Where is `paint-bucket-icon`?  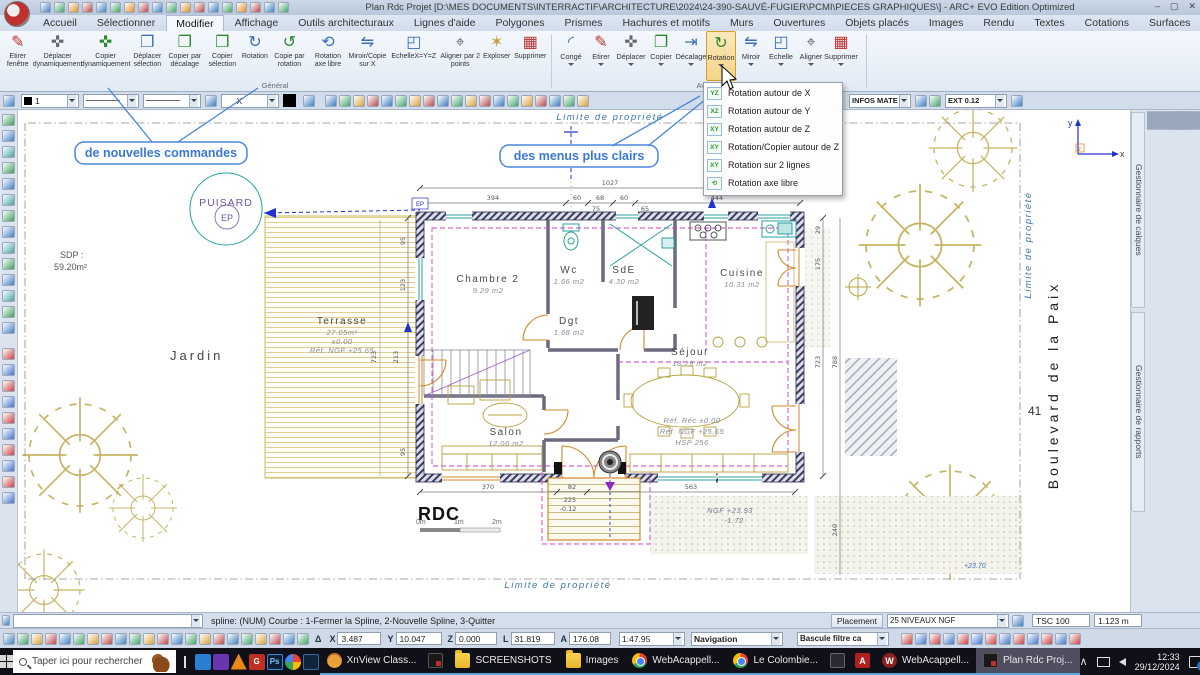
paint-bucket-icon is located at coordinates (309, 100).